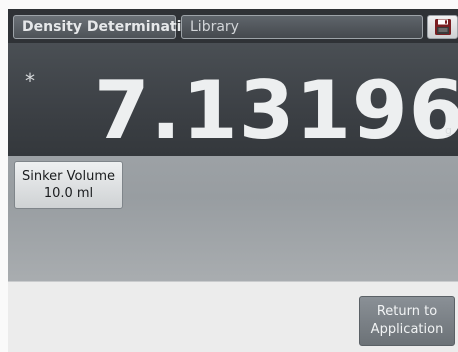  I want to click on top-bar: Density Determination Library, so click(233, 26).